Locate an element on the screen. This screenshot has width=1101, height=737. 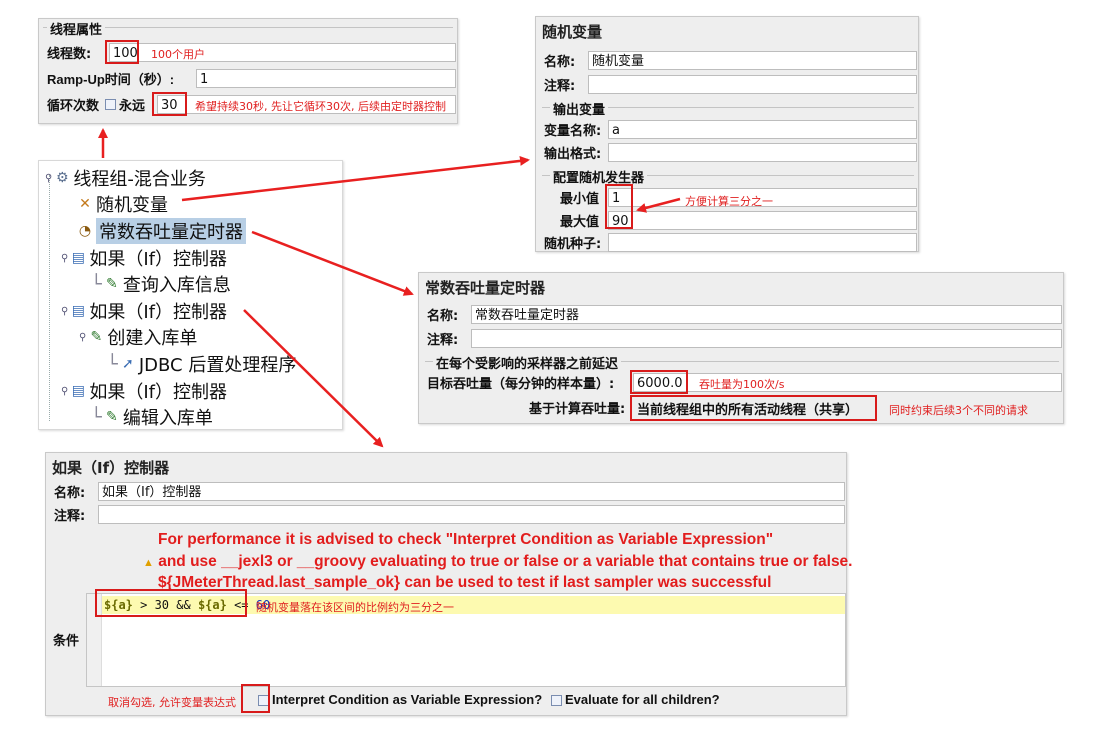
rv-varname-label: 变量名称: is located at coordinates (573, 131).